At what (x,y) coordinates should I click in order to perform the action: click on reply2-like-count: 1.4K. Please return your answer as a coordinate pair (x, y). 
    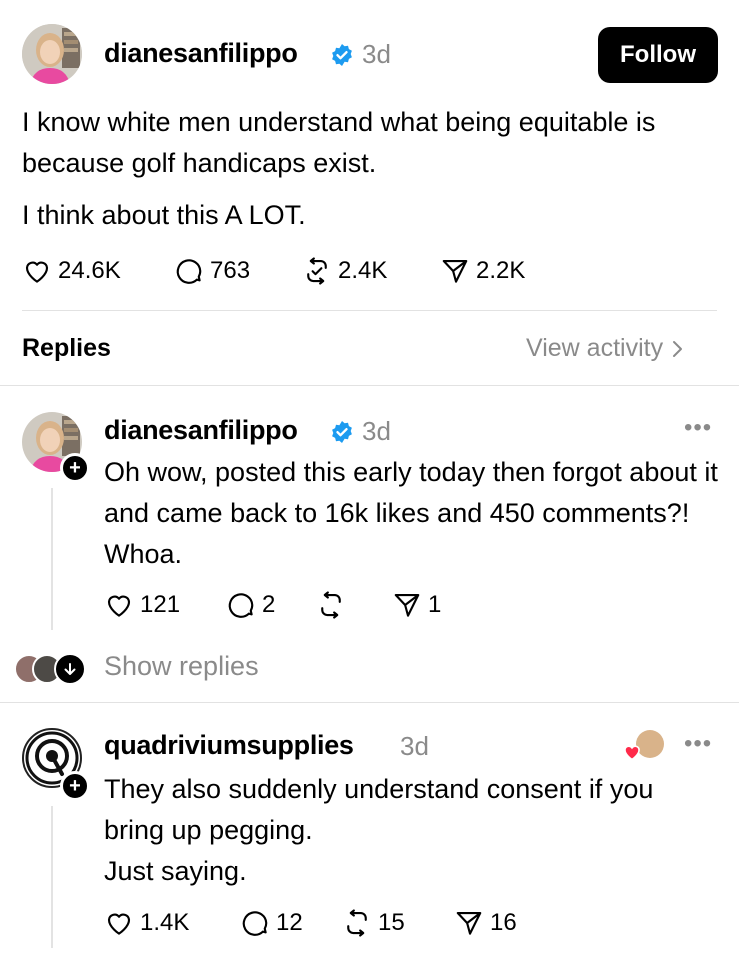
    Looking at the image, I should click on (165, 922).